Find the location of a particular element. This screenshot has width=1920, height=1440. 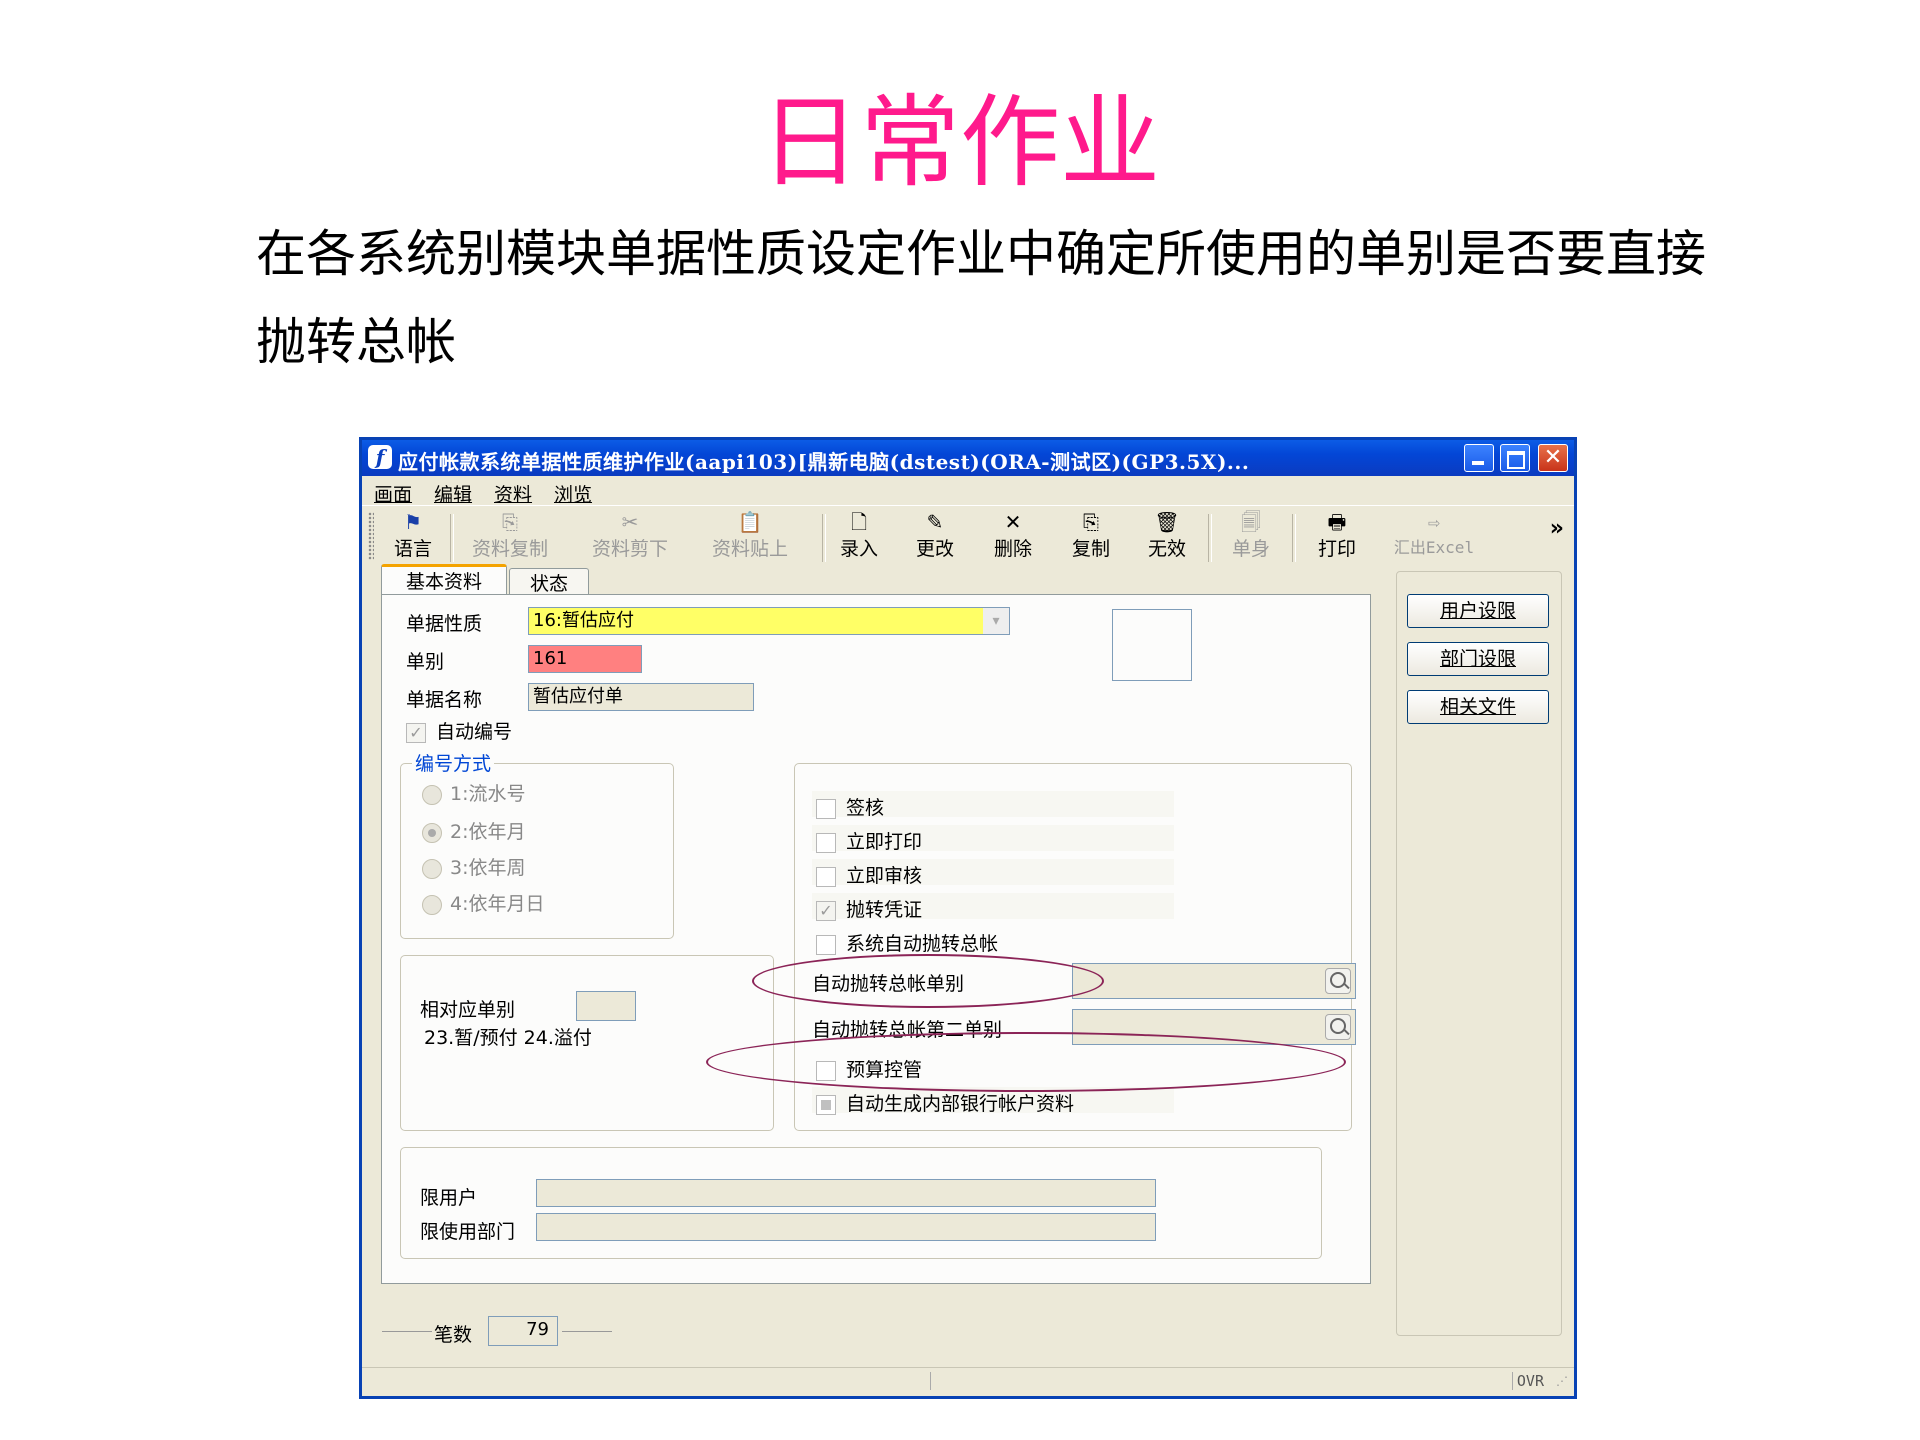

transfer-voucher-checkbox: ✓ 抛转凭证 is located at coordinates (869, 908).